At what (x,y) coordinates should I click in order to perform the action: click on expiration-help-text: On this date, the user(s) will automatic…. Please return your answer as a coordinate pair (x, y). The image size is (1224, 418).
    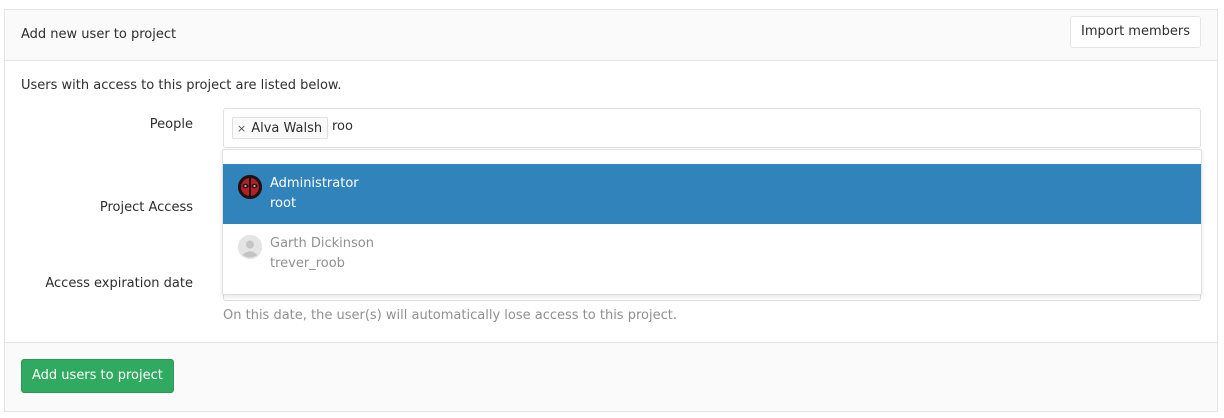
    Looking at the image, I should click on (450, 315).